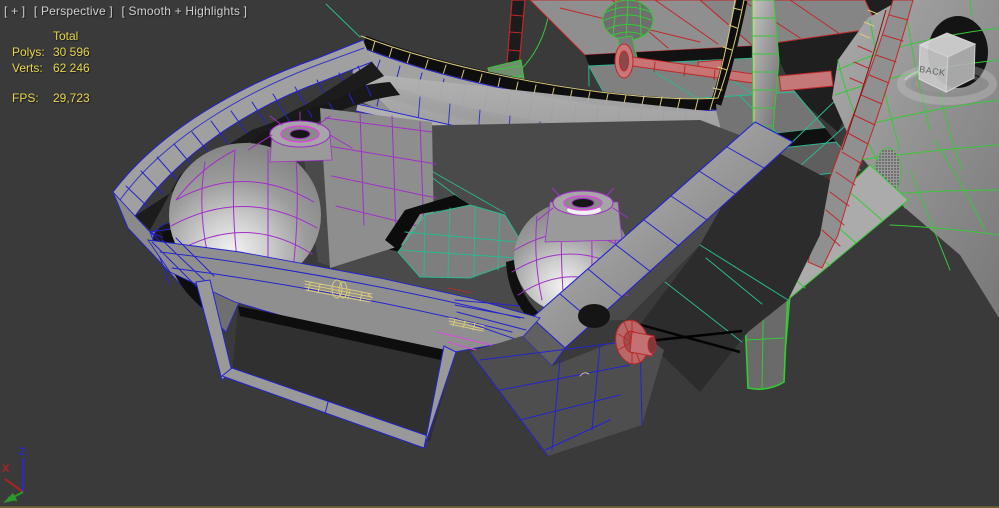 This screenshot has height=508, width=999. I want to click on stats-fps-value: 29,723, so click(71, 98).